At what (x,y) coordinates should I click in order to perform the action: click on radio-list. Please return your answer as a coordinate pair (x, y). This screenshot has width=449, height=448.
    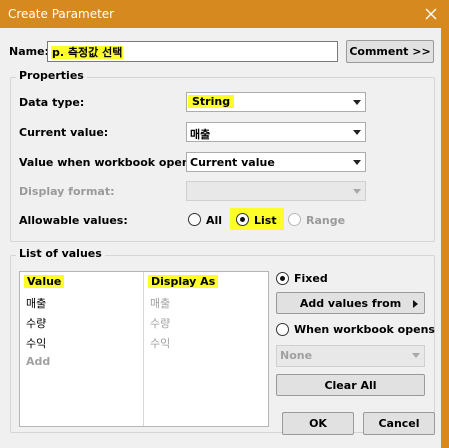
    Looking at the image, I should click on (242, 219).